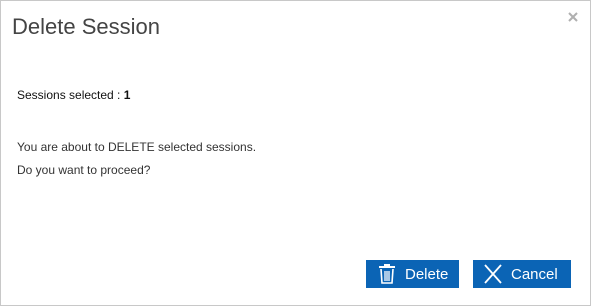 This screenshot has height=306, width=591. Describe the element at coordinates (387, 274) in the screenshot. I see `trash-icon` at that location.